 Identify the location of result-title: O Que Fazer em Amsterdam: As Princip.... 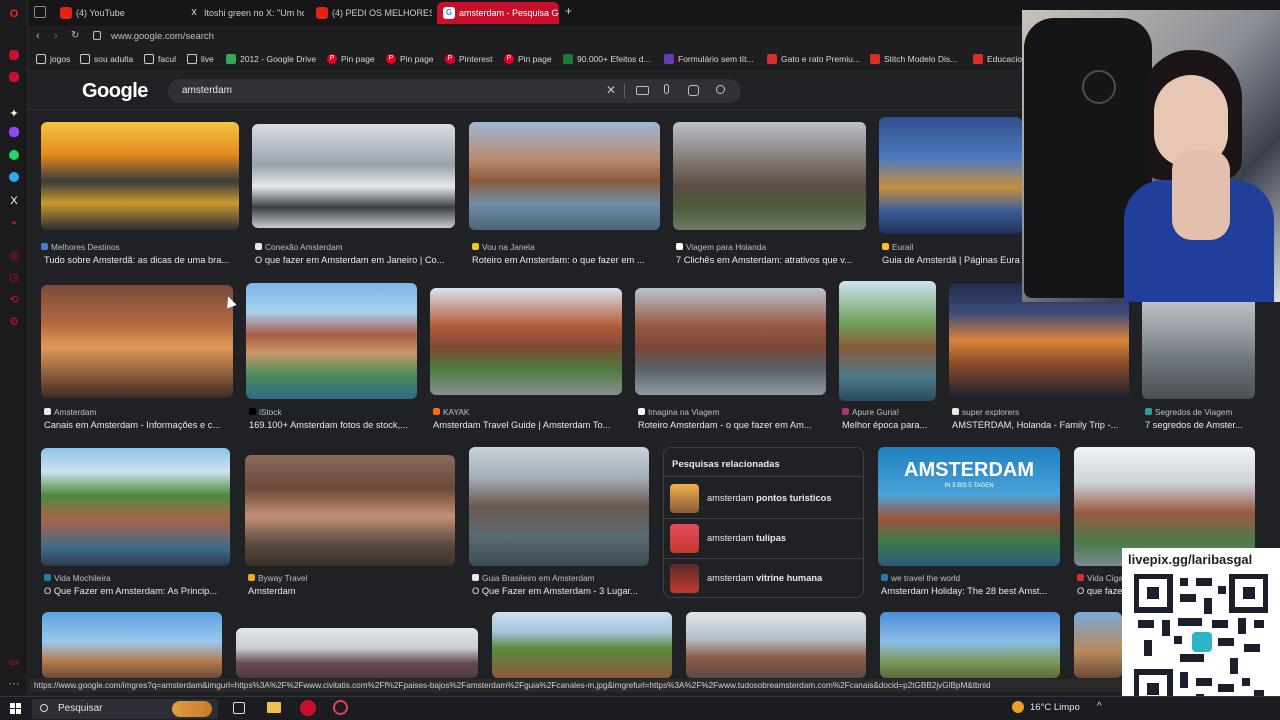
(137, 591).